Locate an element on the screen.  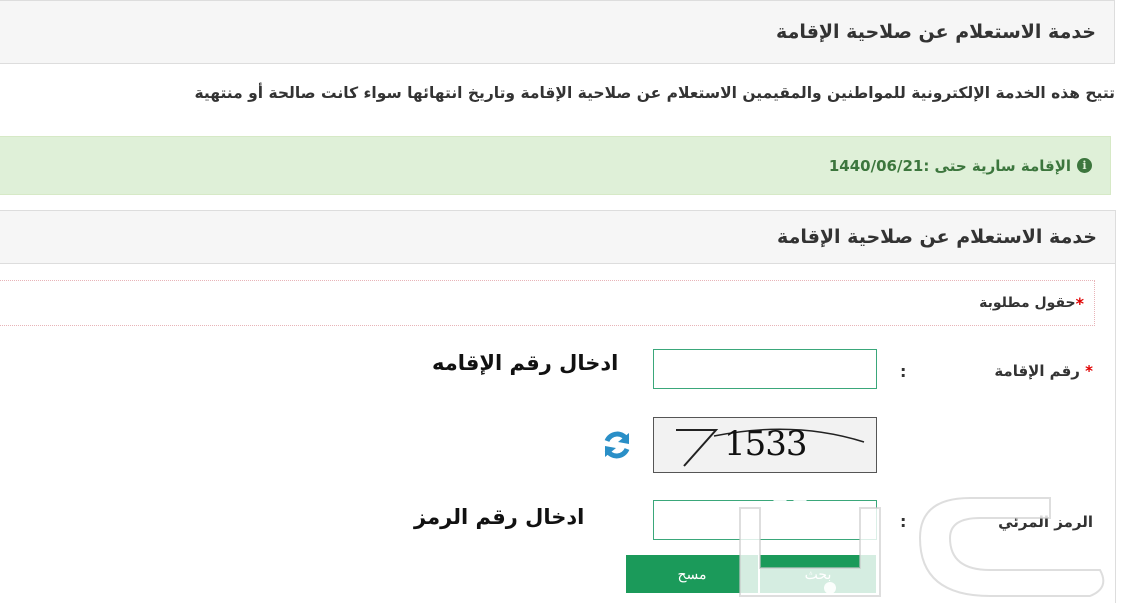
page-title: خدمة الاستعلام عن صلاحية الإقامة is located at coordinates (936, 32).